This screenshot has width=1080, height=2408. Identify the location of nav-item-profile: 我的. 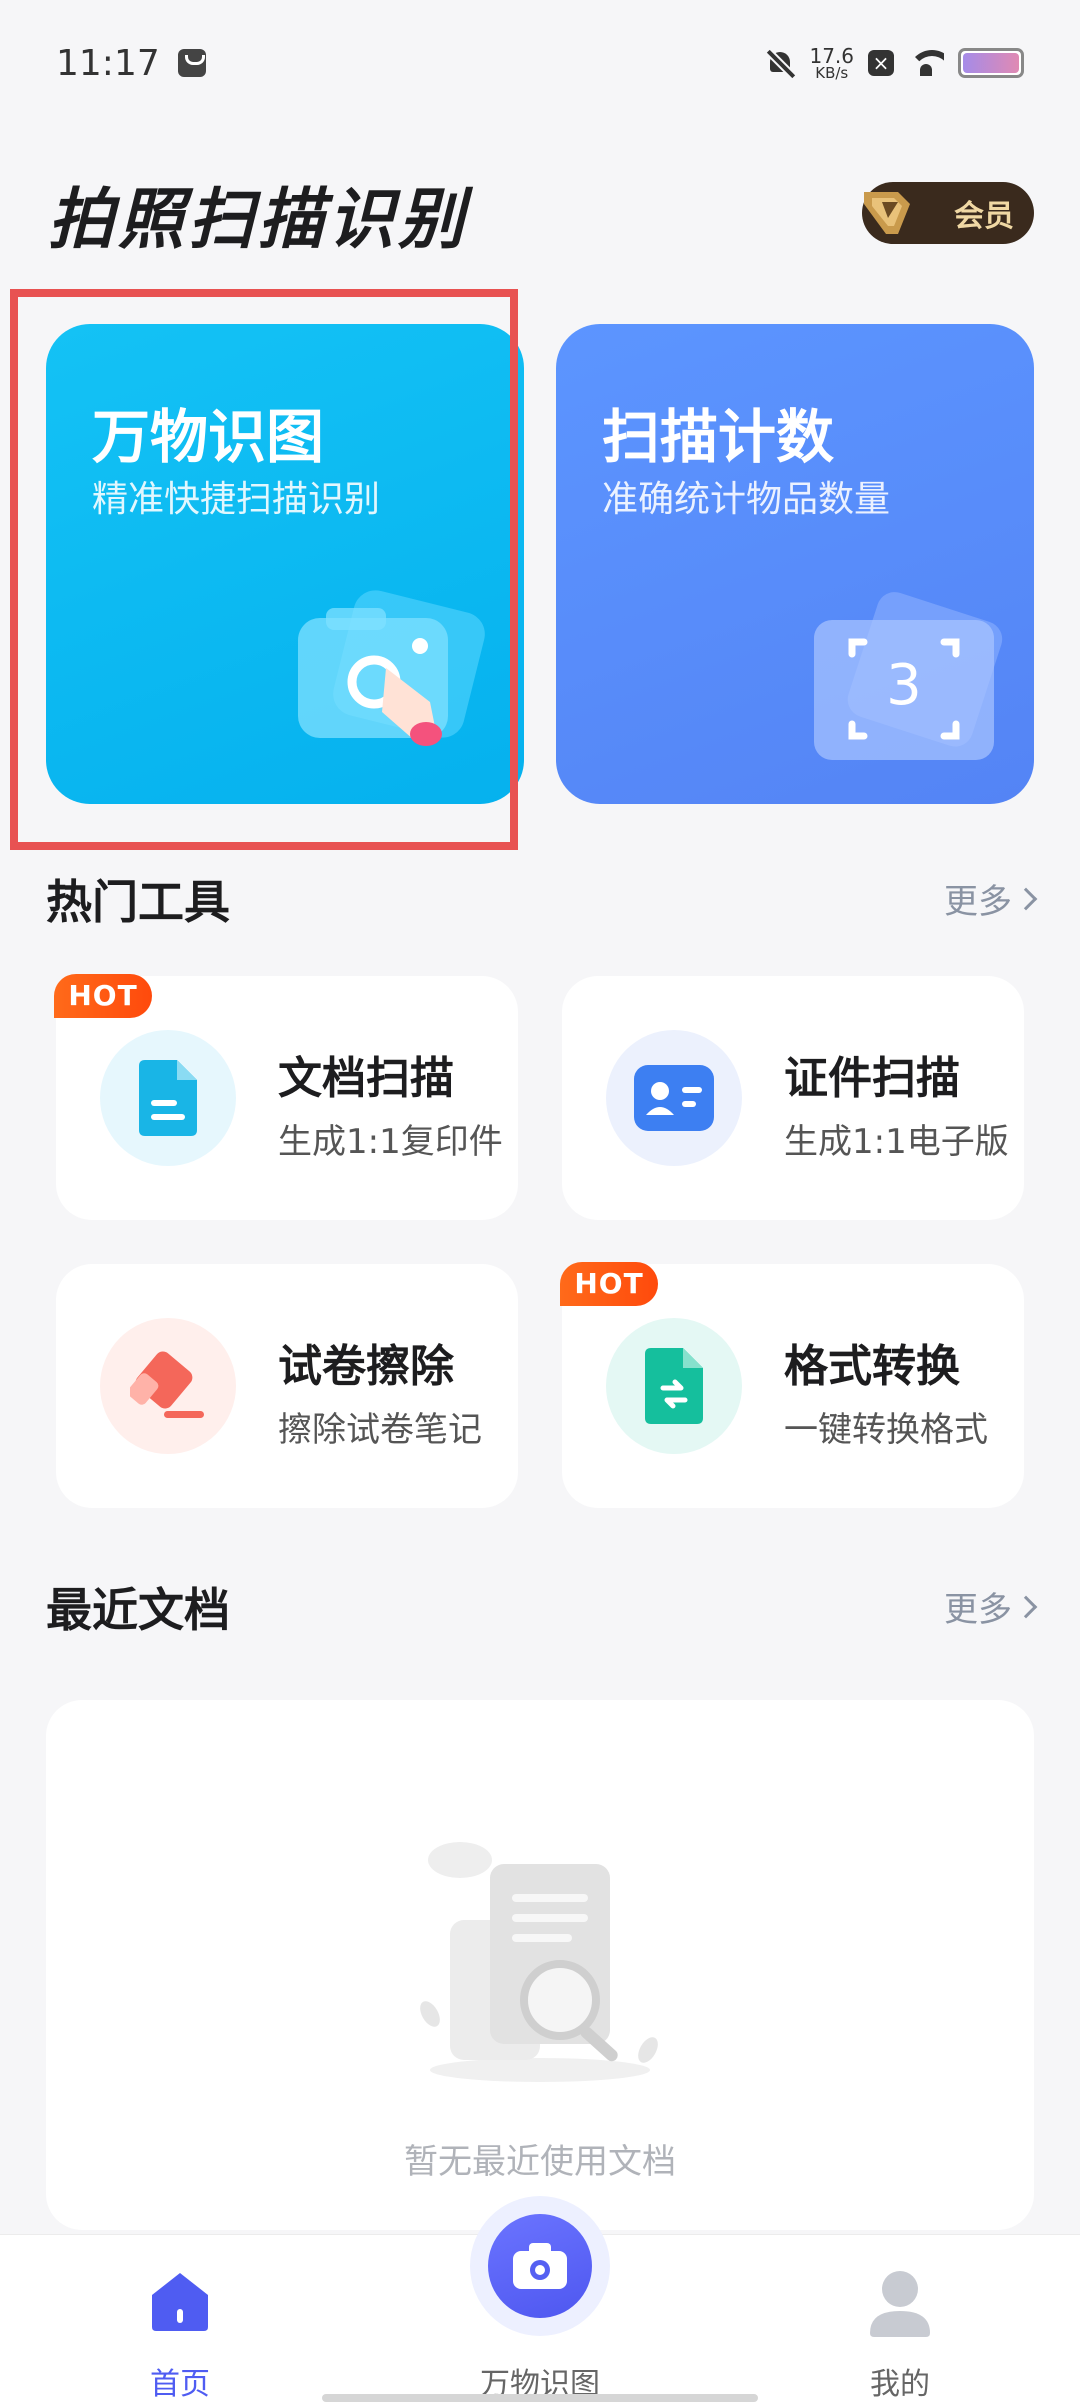
(900, 2321).